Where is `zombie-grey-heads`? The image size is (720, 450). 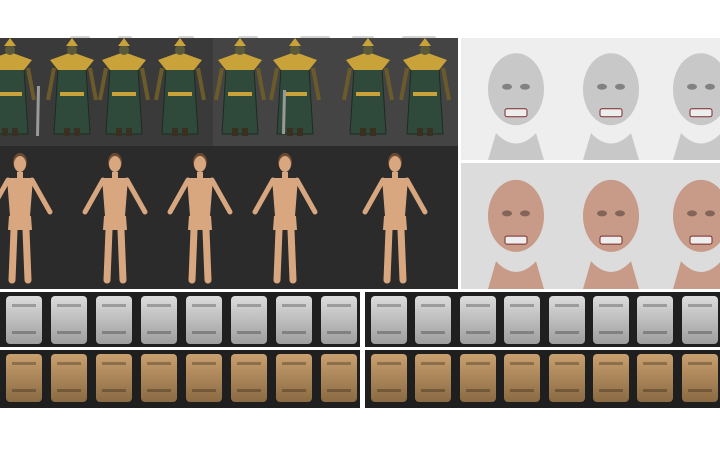
zombie-grey-heads is located at coordinates (604, 106).